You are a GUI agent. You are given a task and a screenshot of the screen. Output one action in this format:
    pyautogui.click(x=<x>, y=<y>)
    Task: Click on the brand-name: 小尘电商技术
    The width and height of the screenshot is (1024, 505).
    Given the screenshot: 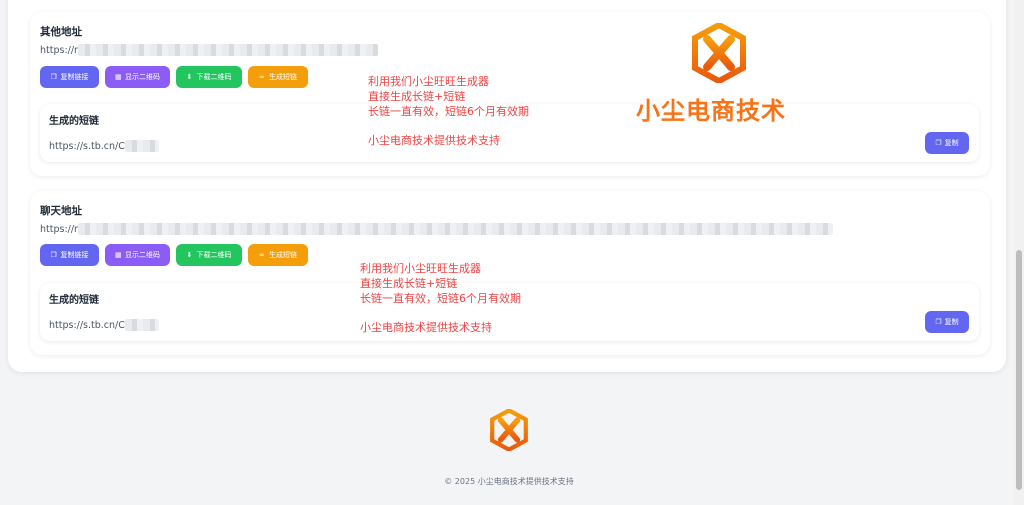 What is the action you would take?
    pyautogui.click(x=711, y=111)
    